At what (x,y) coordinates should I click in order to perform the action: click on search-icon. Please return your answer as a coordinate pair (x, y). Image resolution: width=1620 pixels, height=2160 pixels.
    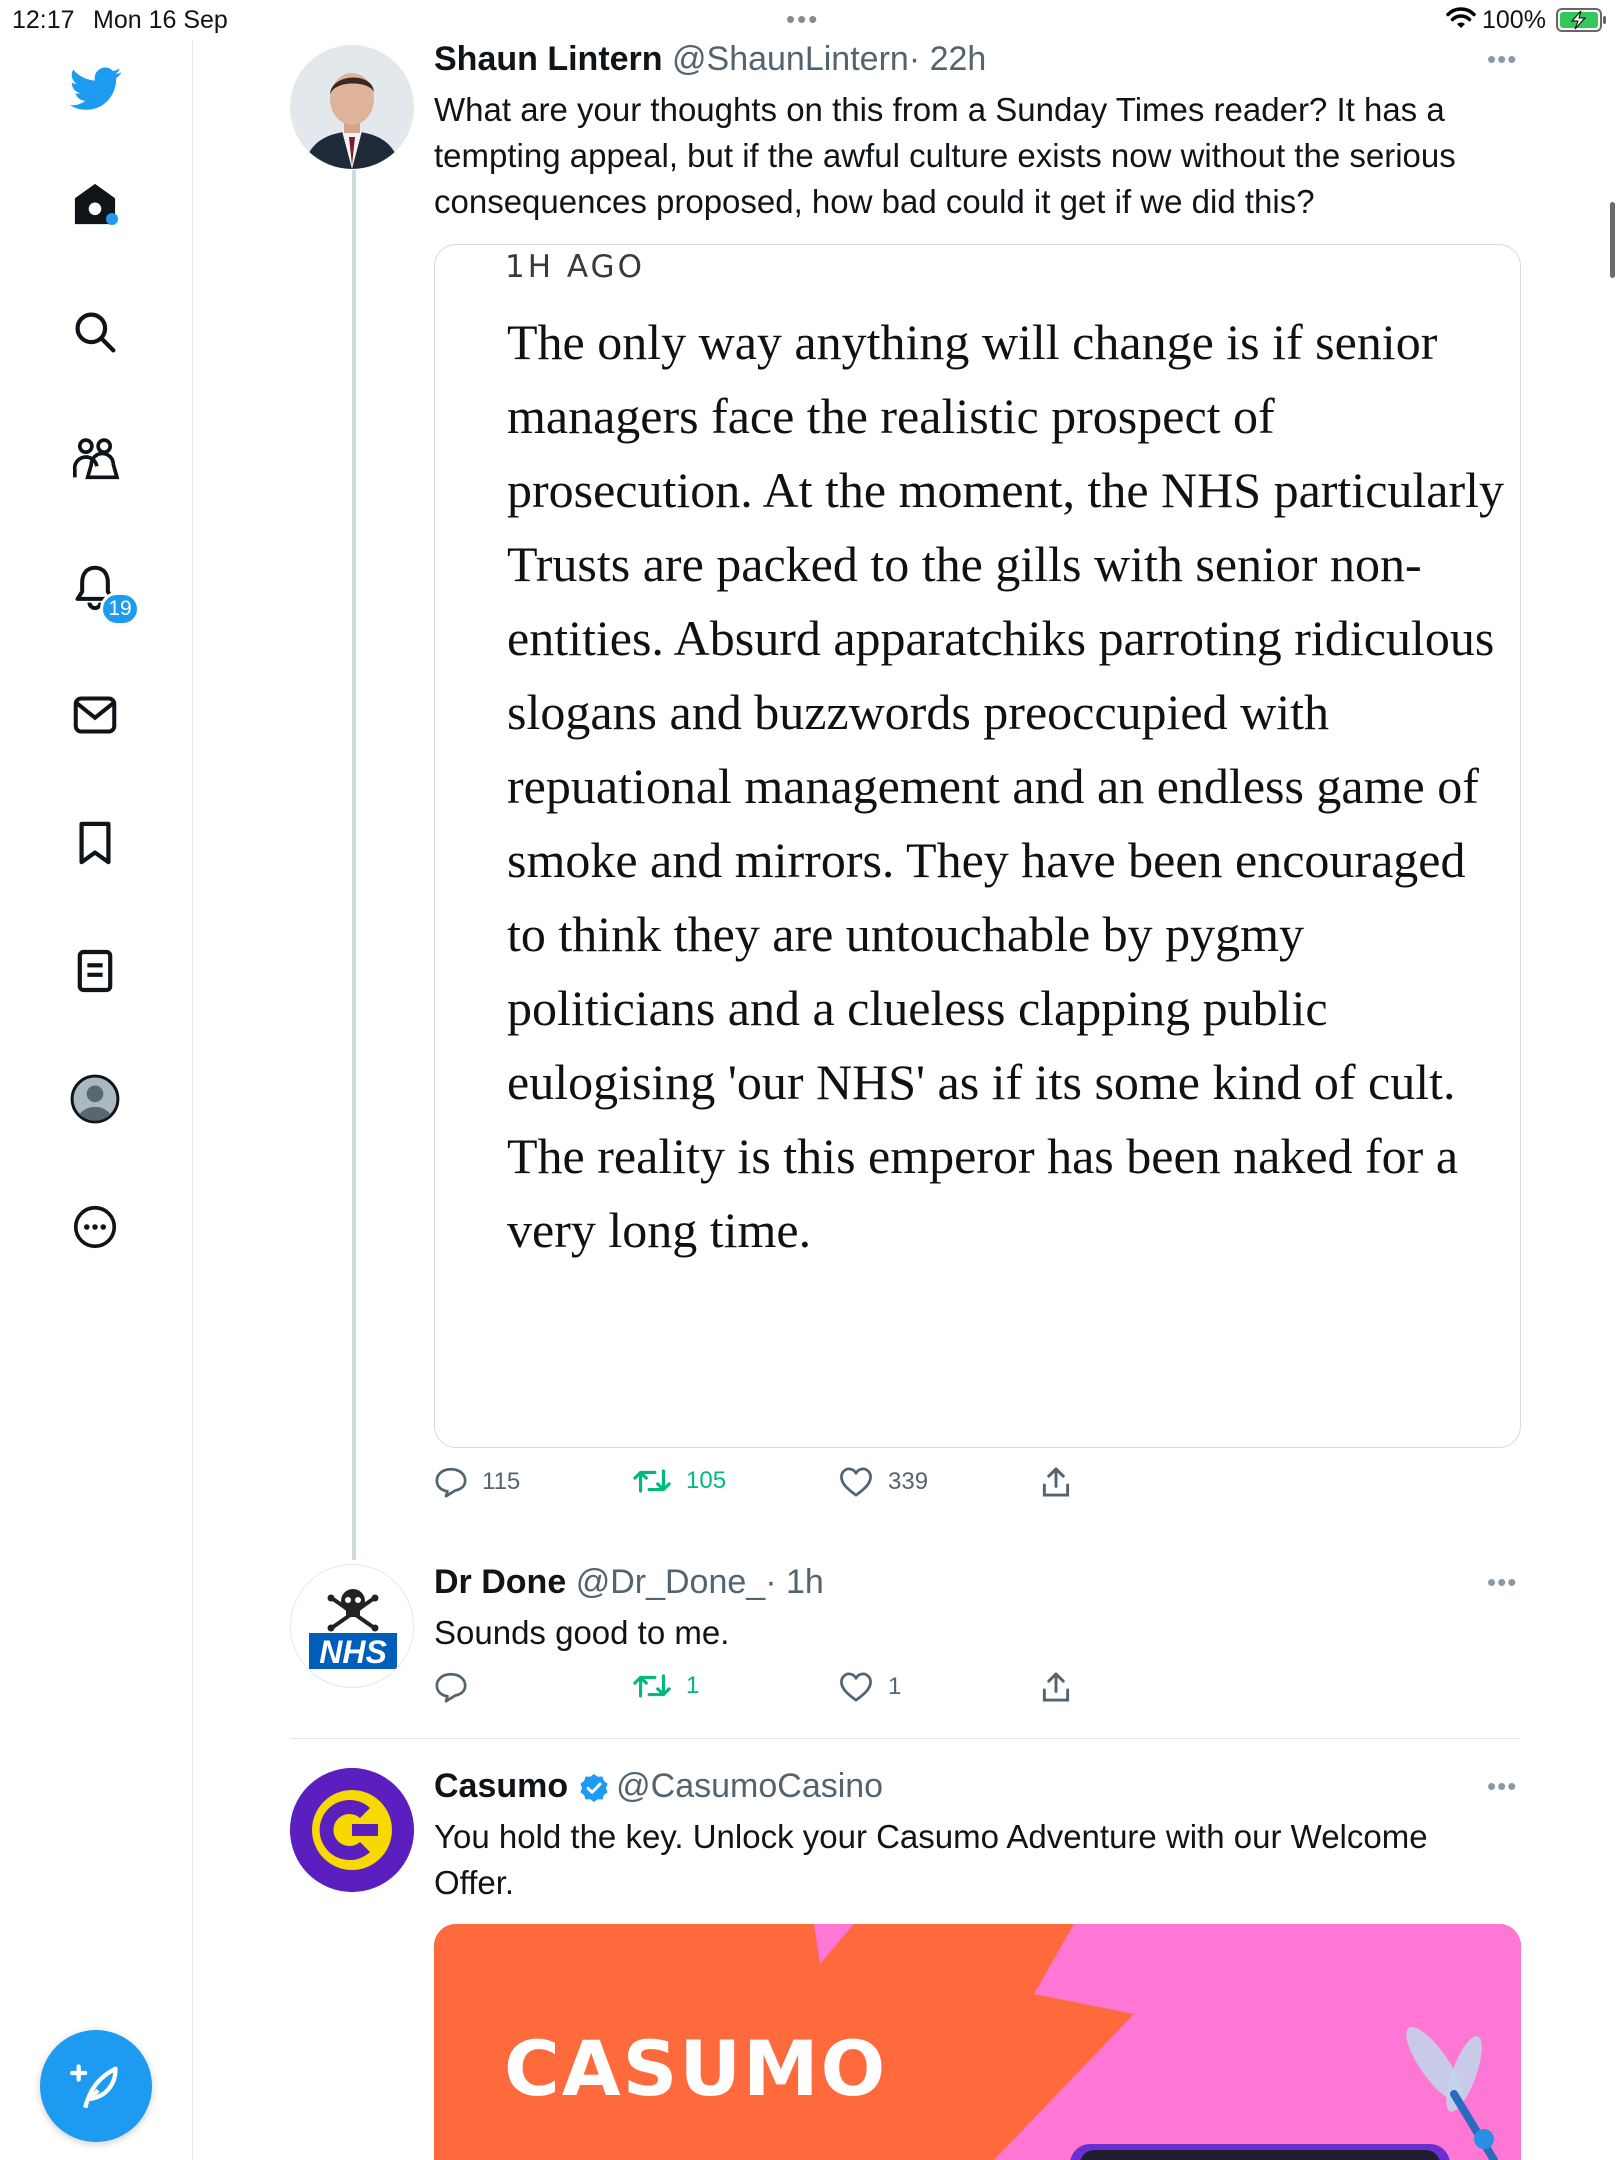
    Looking at the image, I should click on (95, 332).